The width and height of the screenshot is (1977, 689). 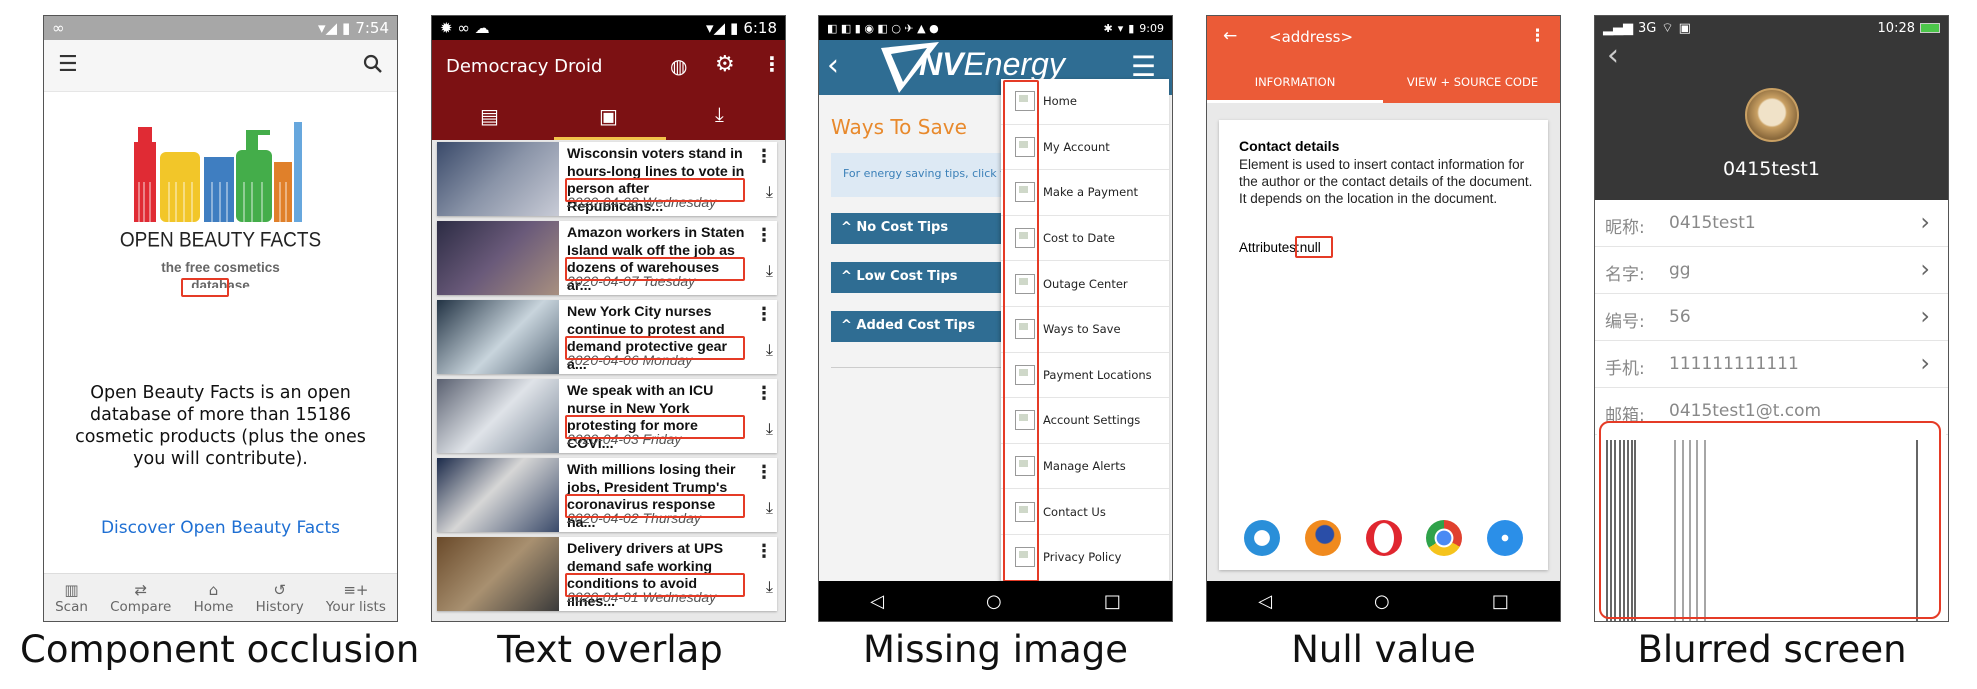 I want to click on caption-blurred-screen: Blurred screen, so click(x=1772, y=649).